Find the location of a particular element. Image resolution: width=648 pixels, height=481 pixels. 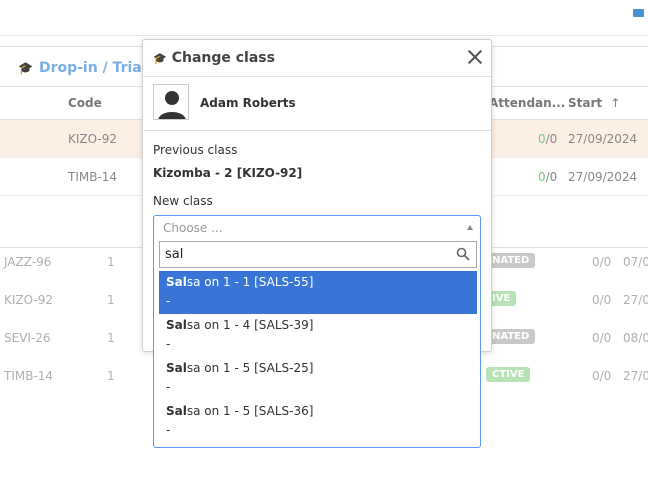

column-header-code: Code is located at coordinates (85, 103).